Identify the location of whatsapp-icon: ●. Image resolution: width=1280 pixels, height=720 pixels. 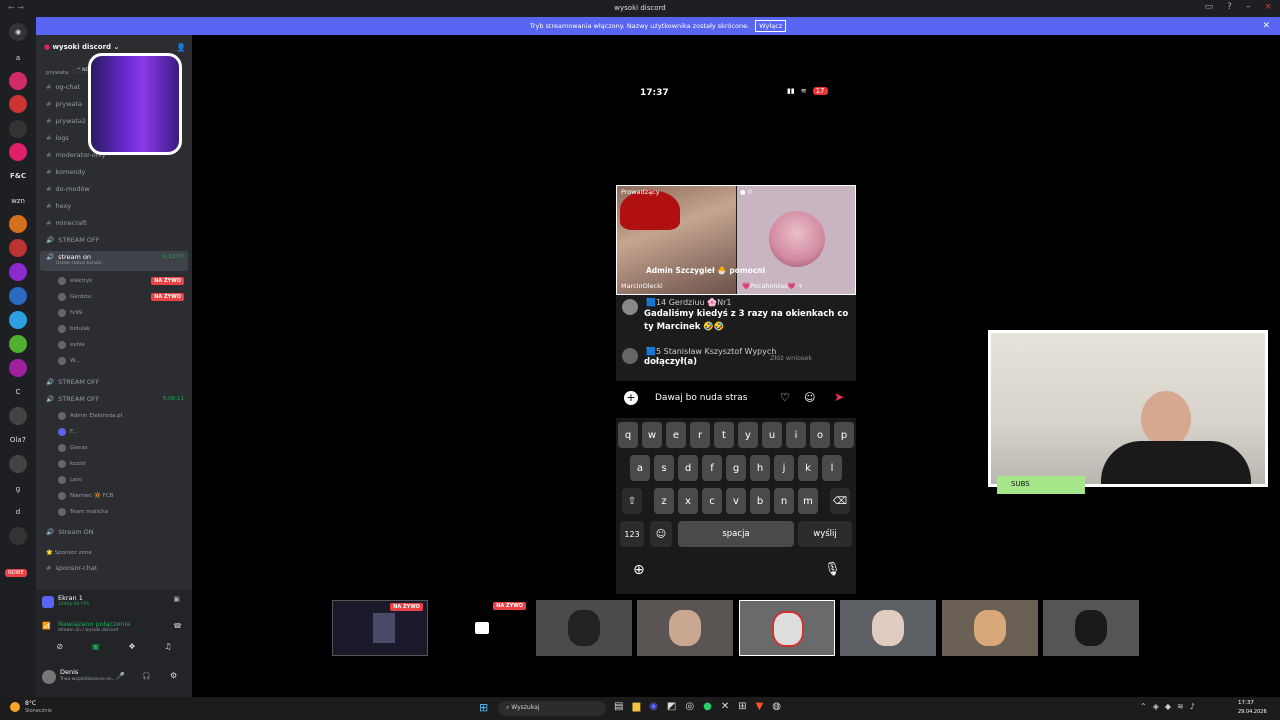
(707, 706).